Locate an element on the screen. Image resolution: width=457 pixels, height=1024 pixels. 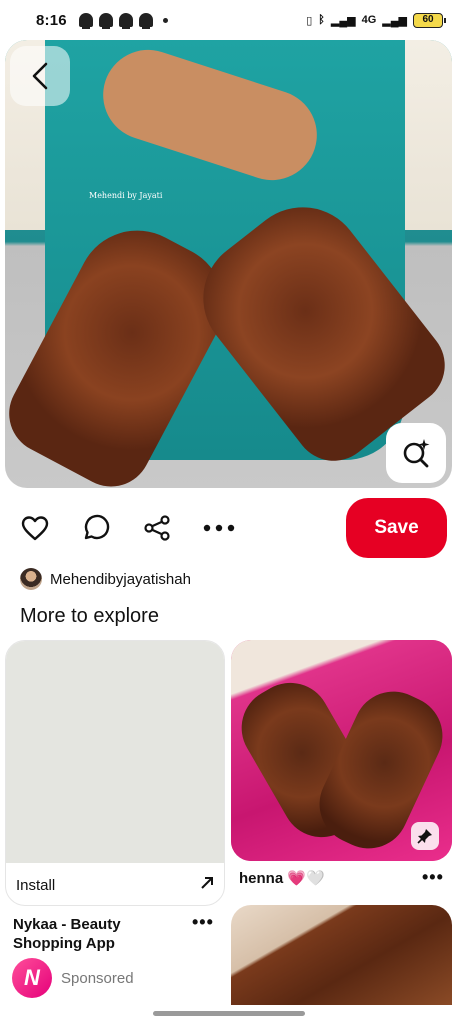
pin-more-button: ••• is located at coordinates (433, 877).